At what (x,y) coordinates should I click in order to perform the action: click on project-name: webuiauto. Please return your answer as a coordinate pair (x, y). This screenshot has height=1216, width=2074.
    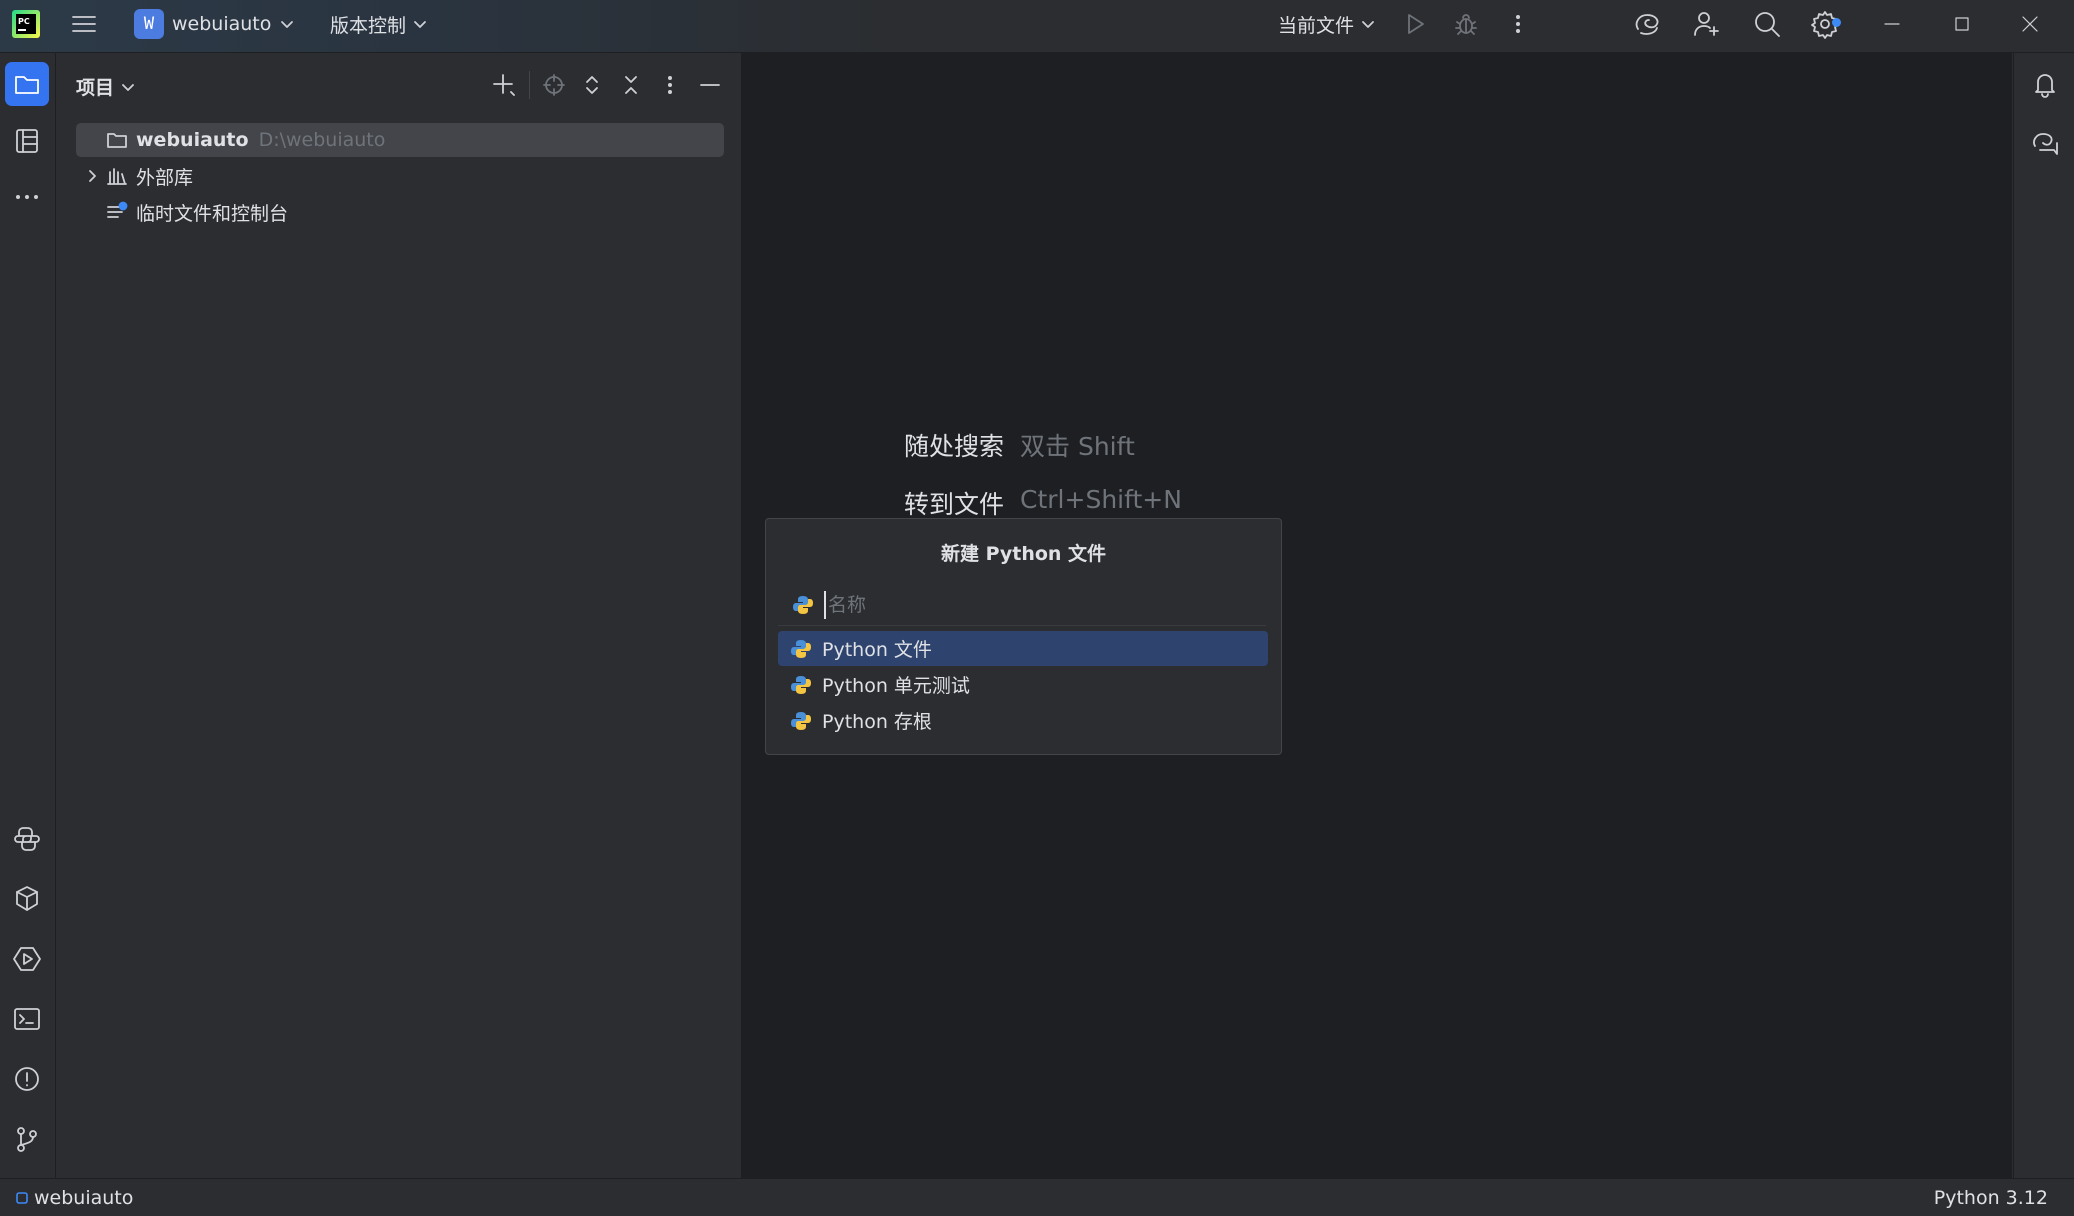
    Looking at the image, I should click on (222, 24).